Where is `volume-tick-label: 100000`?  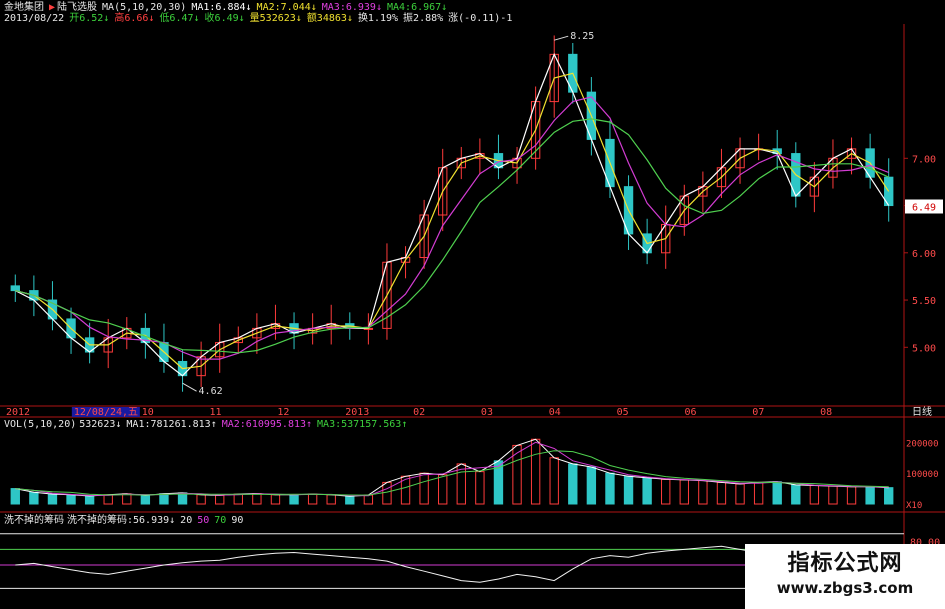
volume-tick-label: 100000 is located at coordinates (922, 475).